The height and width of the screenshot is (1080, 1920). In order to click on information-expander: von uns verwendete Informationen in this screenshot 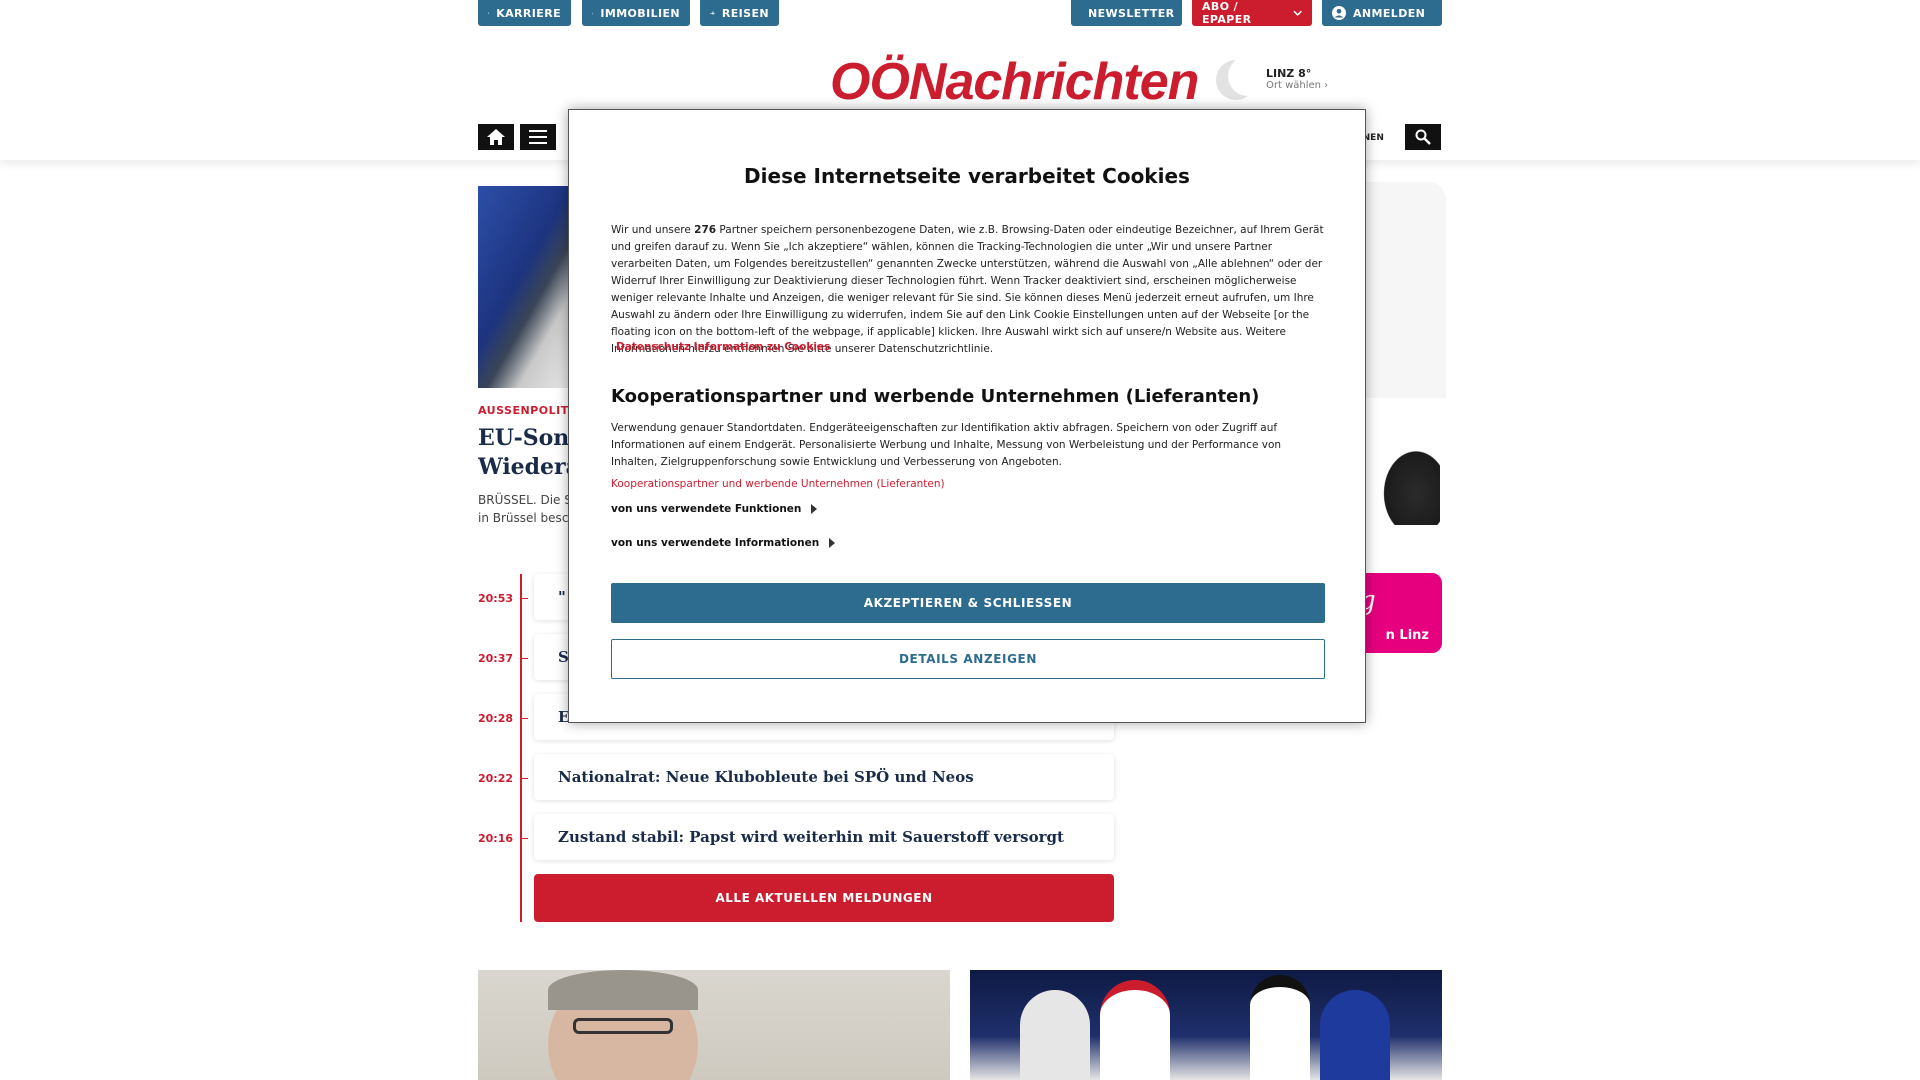, I will do `click(723, 543)`.